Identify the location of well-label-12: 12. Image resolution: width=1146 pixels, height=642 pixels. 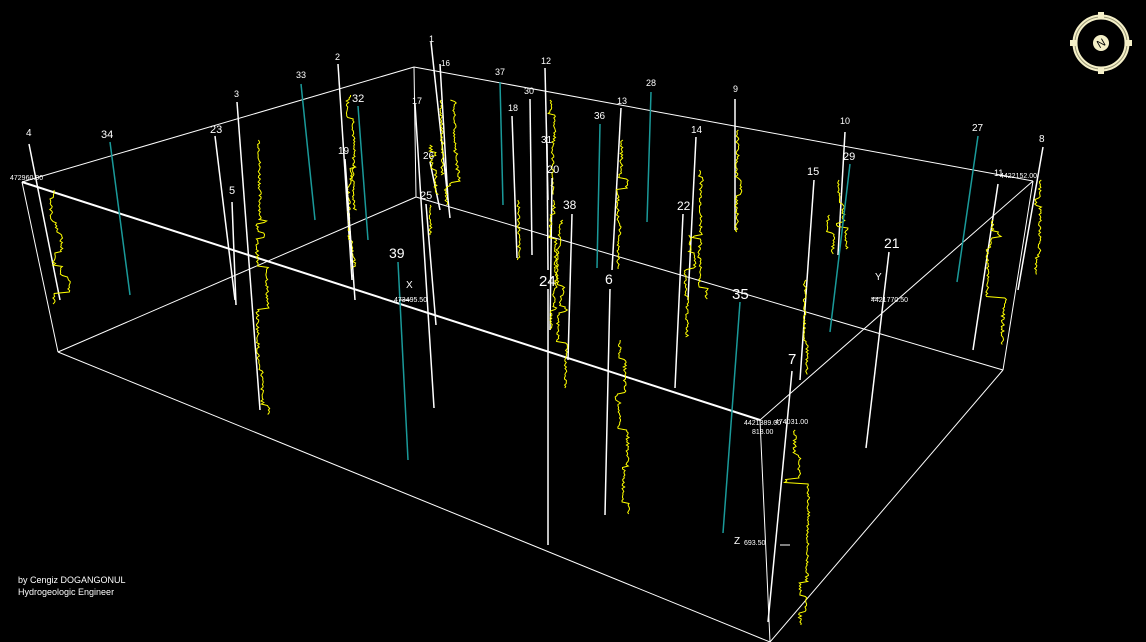
(546, 61).